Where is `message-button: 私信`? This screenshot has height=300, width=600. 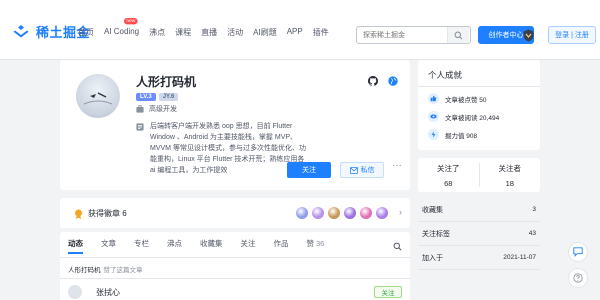
message-button: 私信 is located at coordinates (362, 170).